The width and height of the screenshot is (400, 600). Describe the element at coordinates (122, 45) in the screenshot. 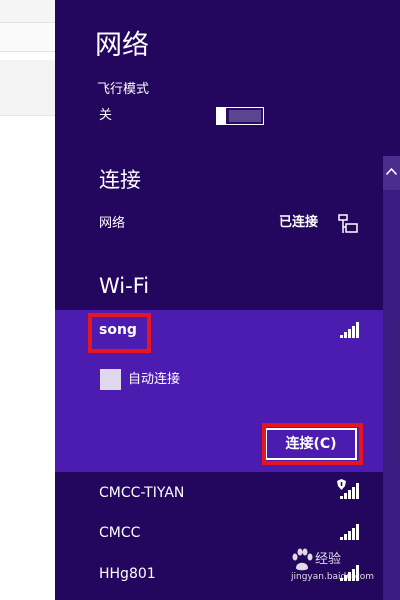

I see `panel-title: 网络` at that location.